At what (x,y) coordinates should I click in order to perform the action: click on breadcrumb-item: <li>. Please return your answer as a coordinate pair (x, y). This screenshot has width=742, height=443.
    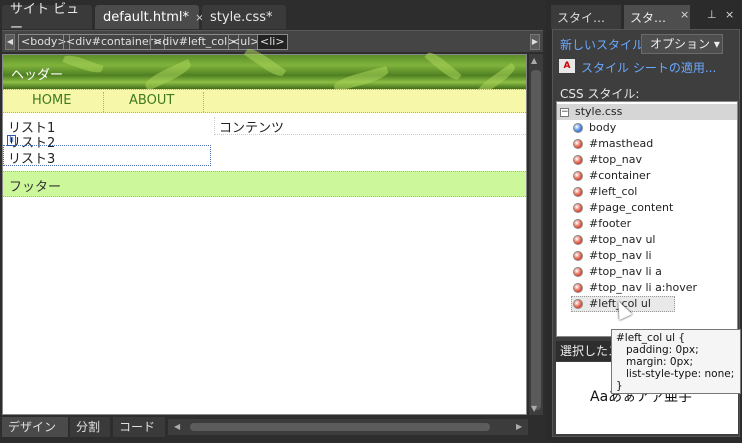
    Looking at the image, I should click on (272, 42).